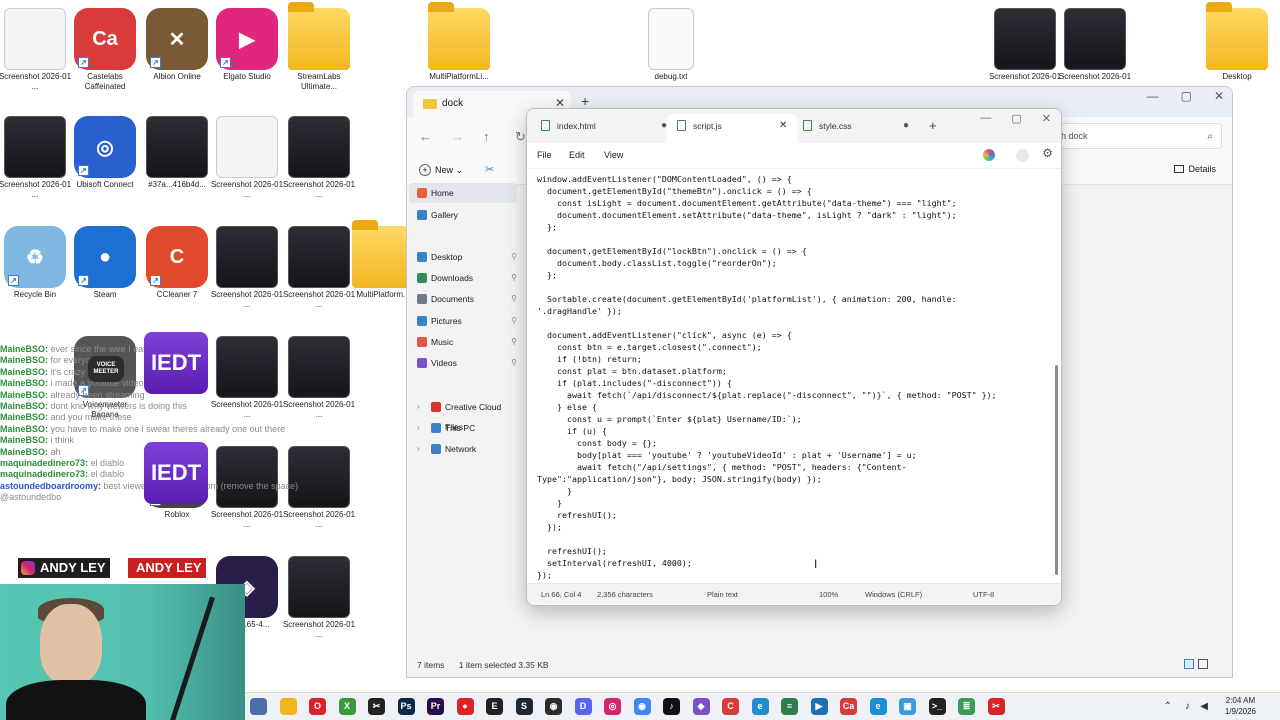 This screenshot has width=1280, height=720. Describe the element at coordinates (1240, 706) in the screenshot. I see `system-clock: 2:04 AM 1/9/2026` at that location.